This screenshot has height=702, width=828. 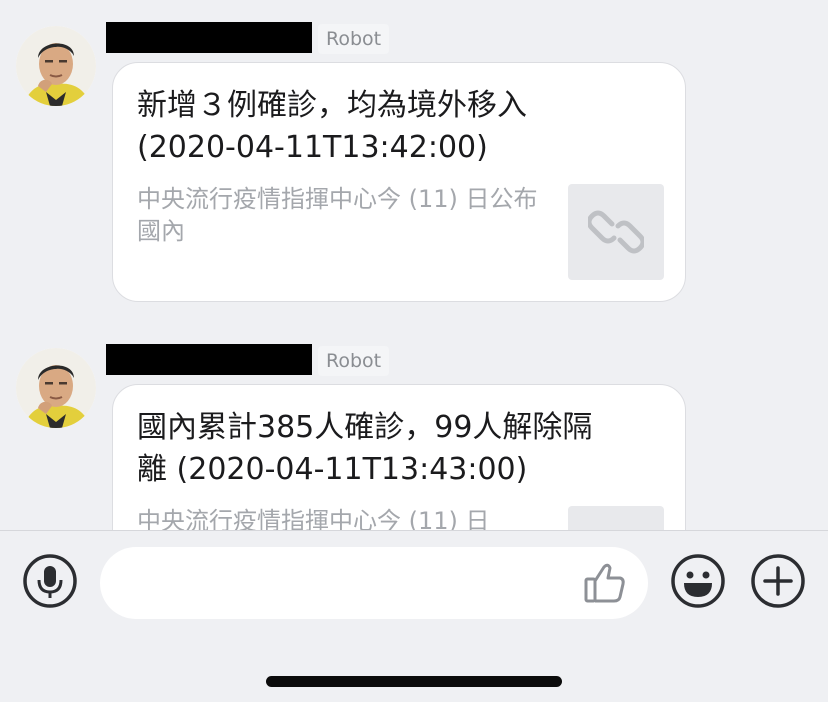 What do you see at coordinates (337, 215) in the screenshot?
I see `card-description: 中央流行疫情指揮中心今 (11) 日公布國內` at bounding box center [337, 215].